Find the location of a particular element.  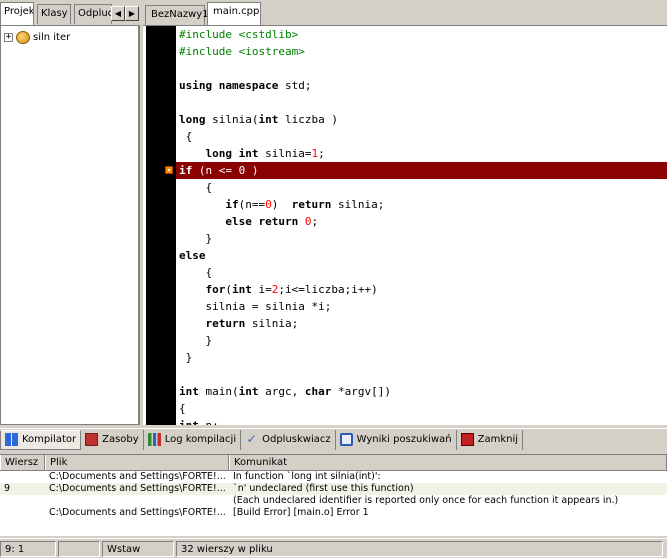

code-line: using namespace std; is located at coordinates (421, 85).